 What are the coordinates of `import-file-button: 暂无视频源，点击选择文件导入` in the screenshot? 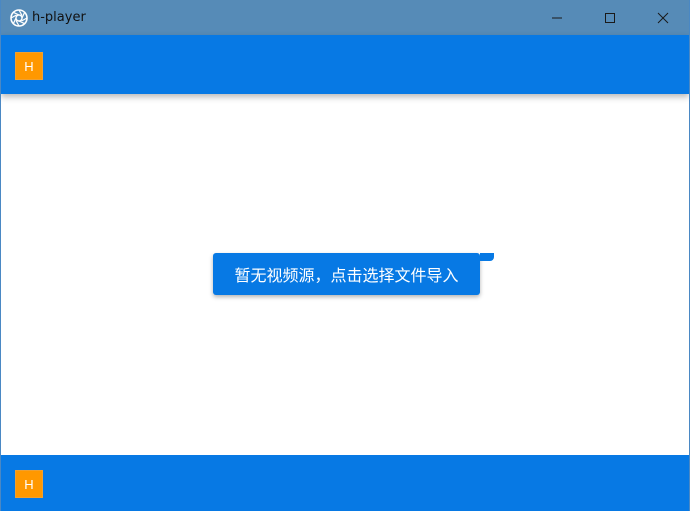 It's located at (346, 274).